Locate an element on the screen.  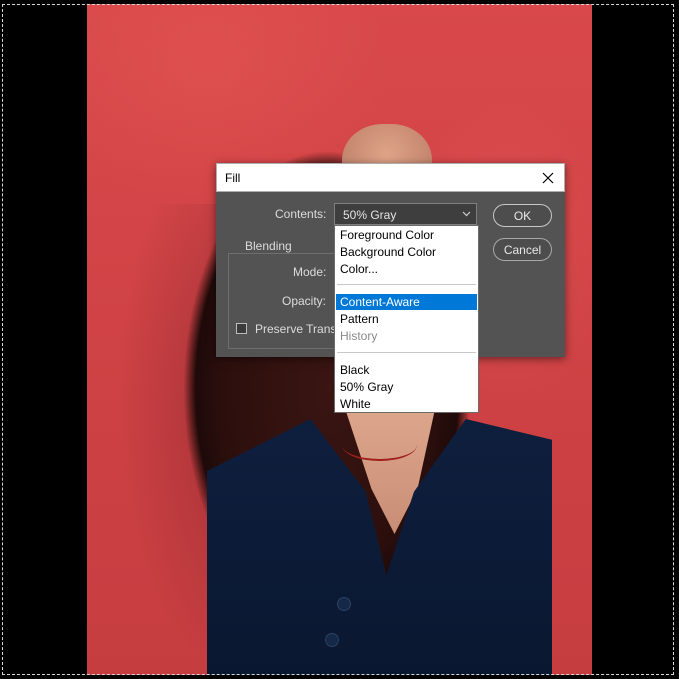
option-foreground-color: Foreground Color is located at coordinates (406, 235).